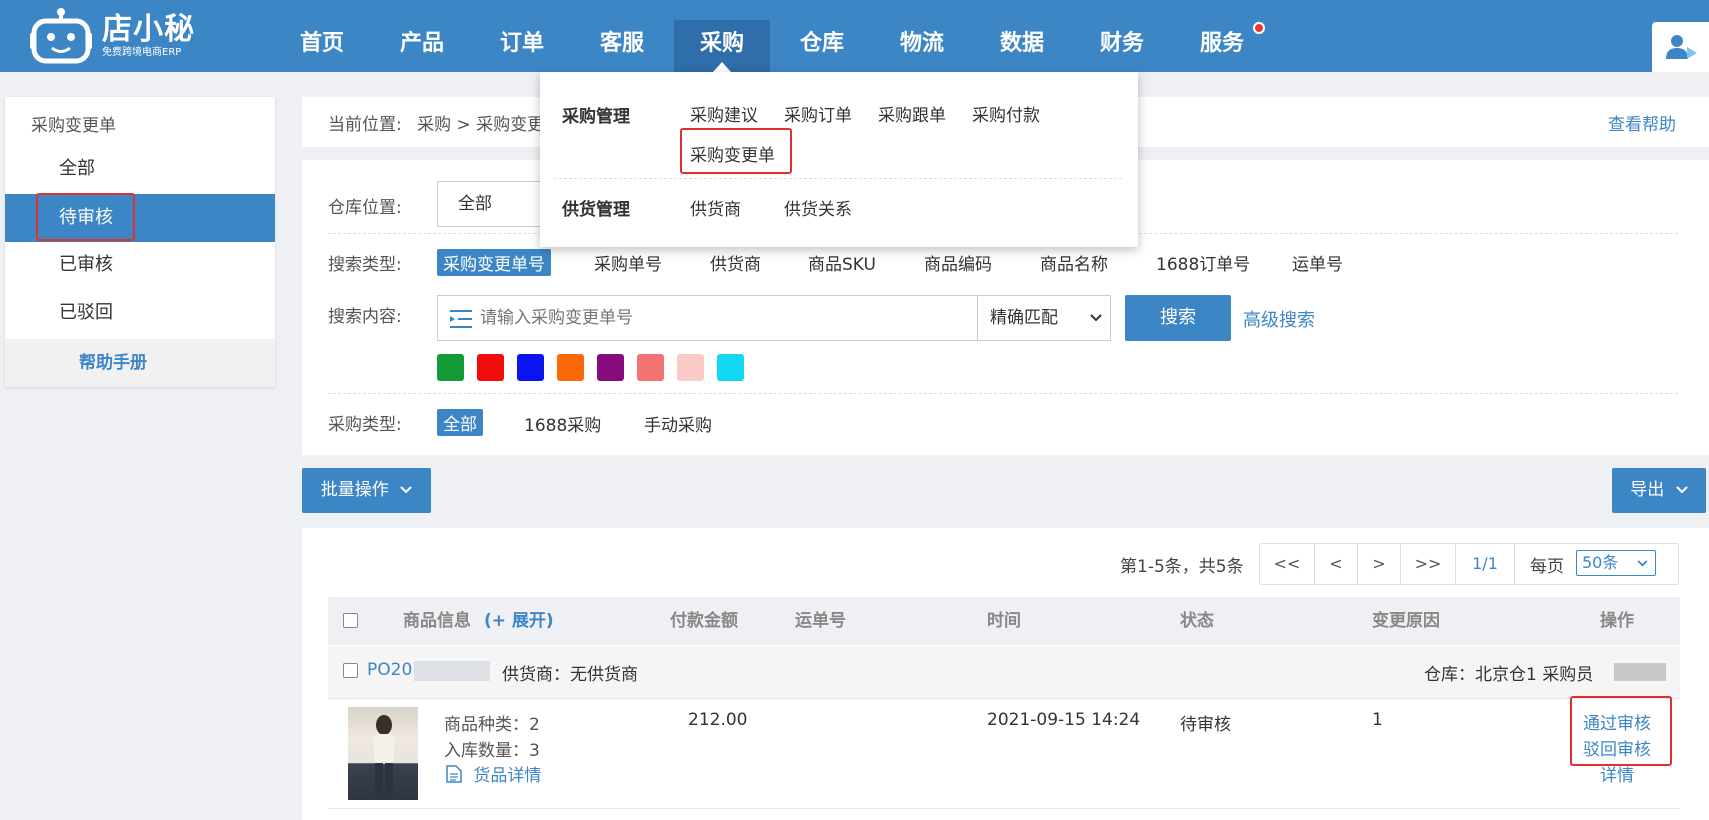 The image size is (1709, 820). I want to click on per-page-label: 每页, so click(1547, 567).